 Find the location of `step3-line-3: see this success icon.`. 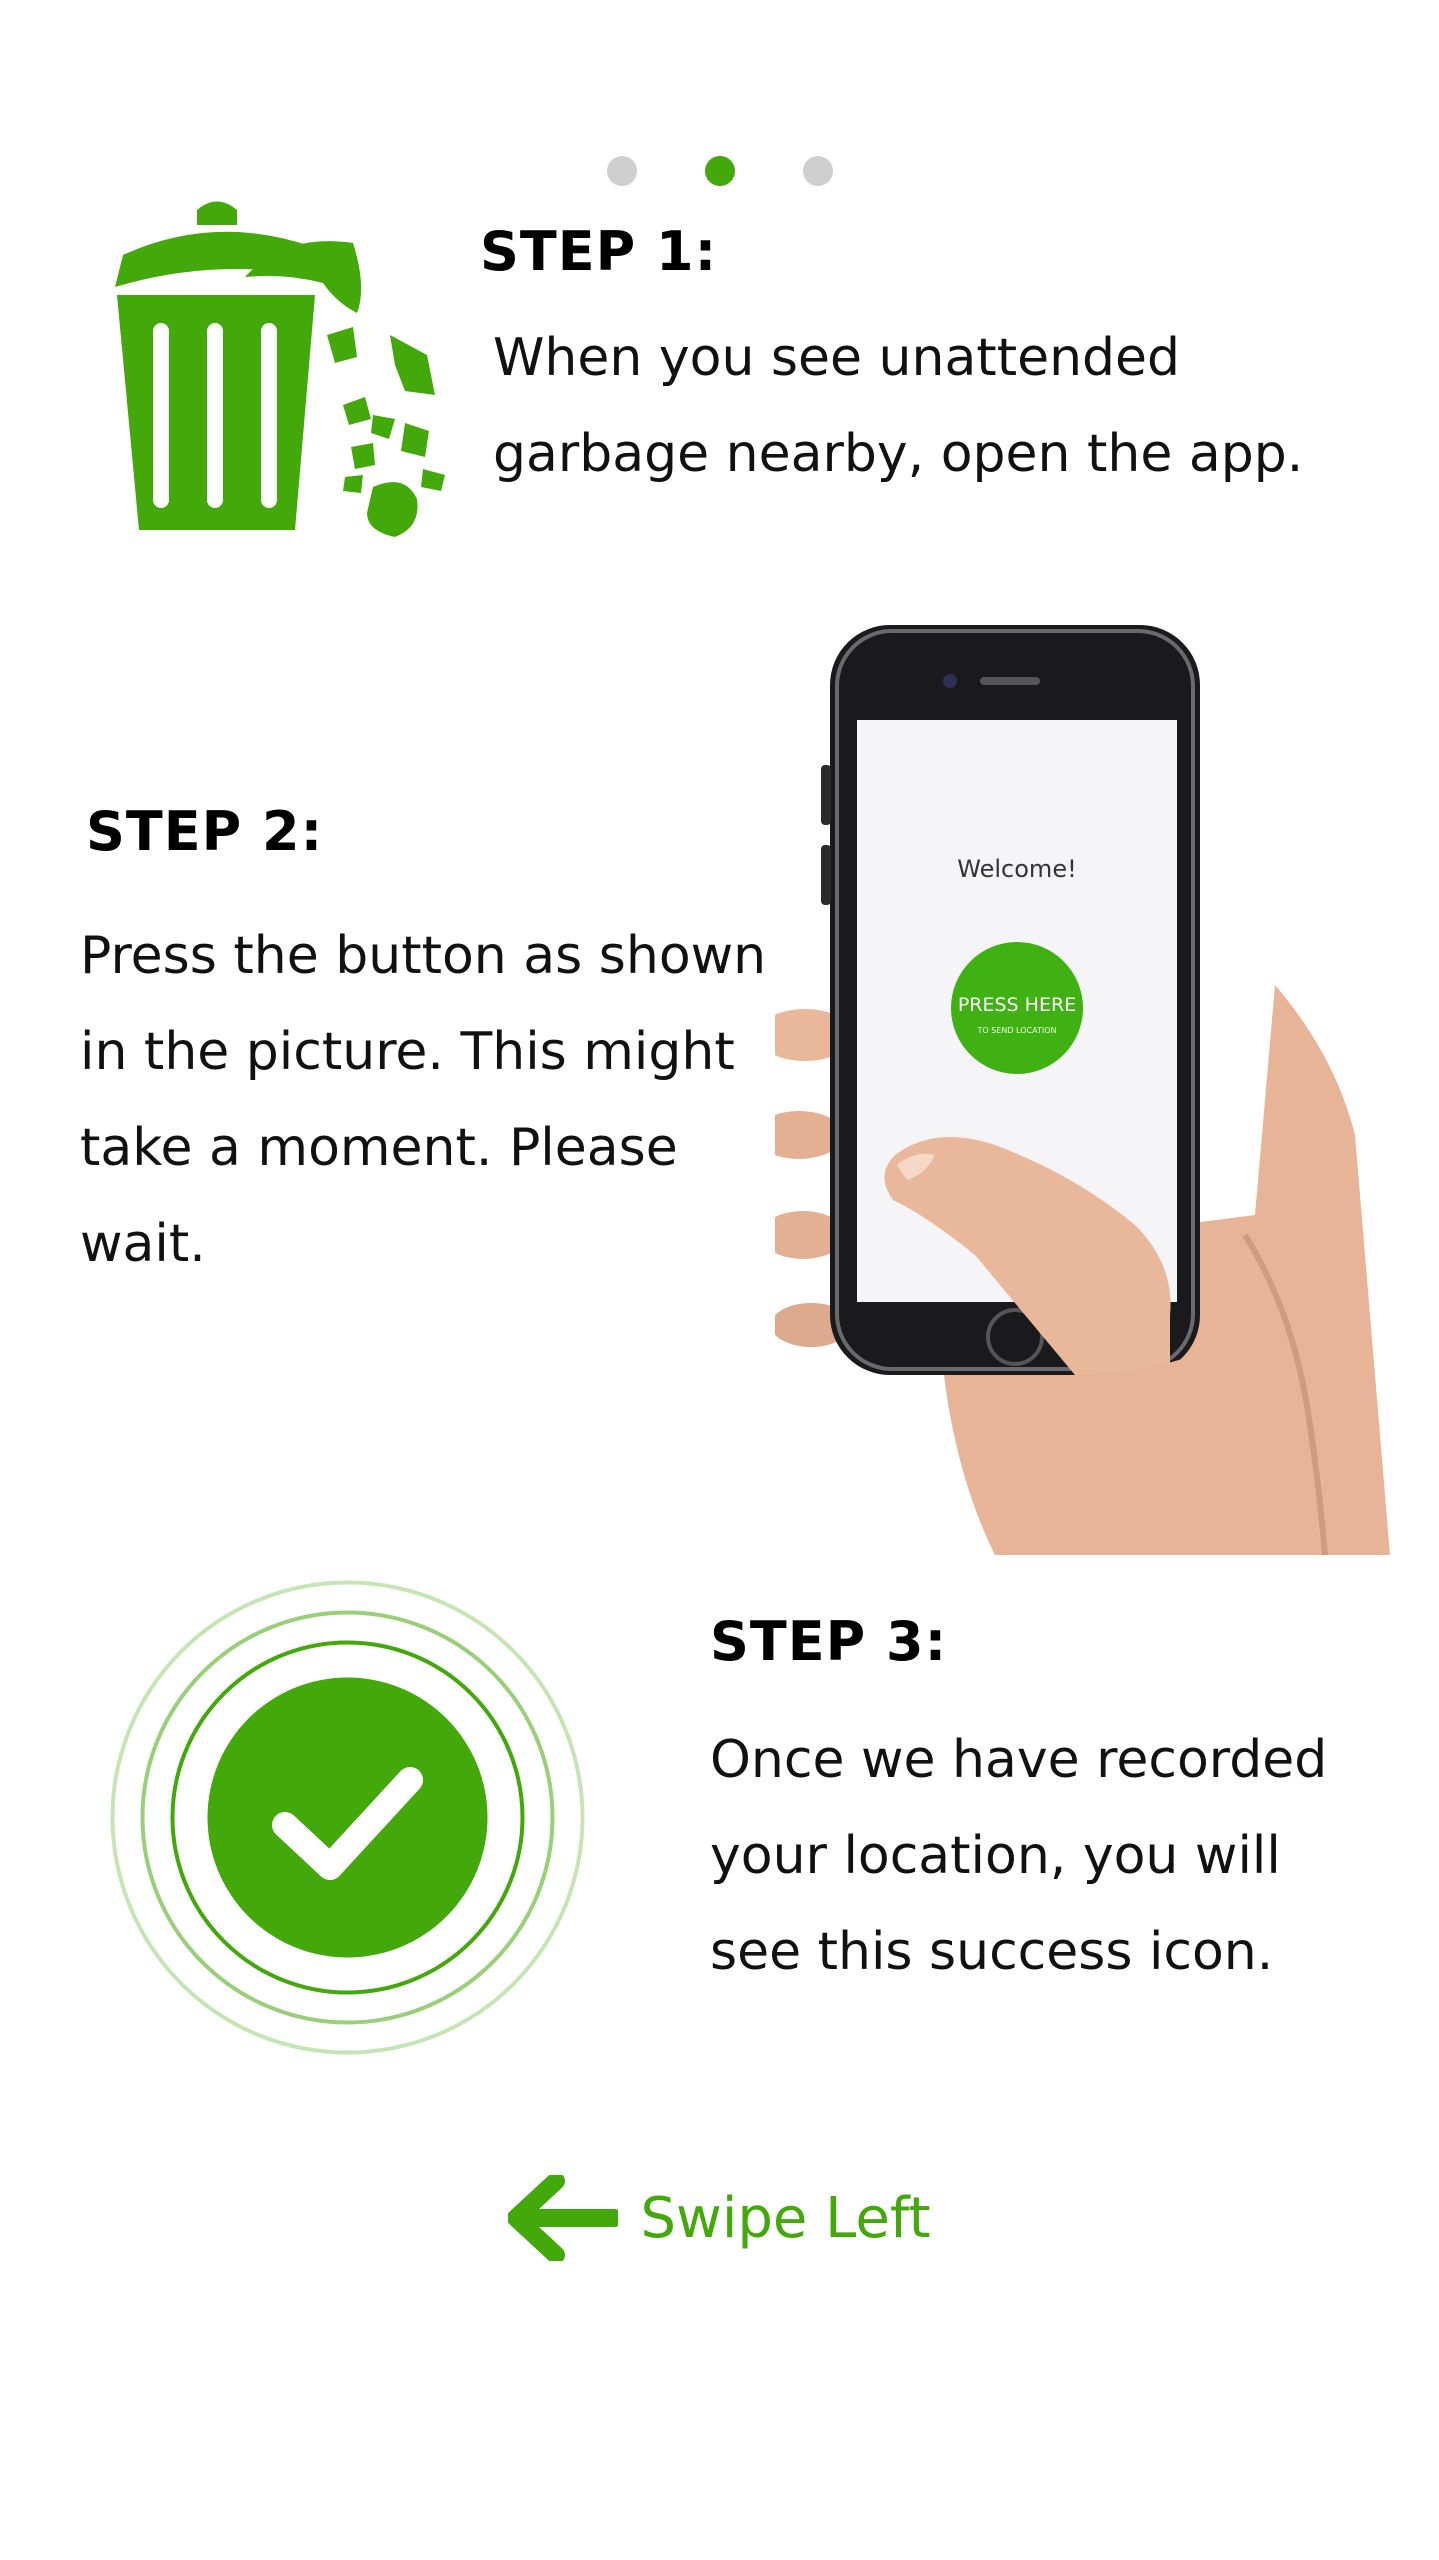

step3-line-3: see this success icon. is located at coordinates (992, 1952).